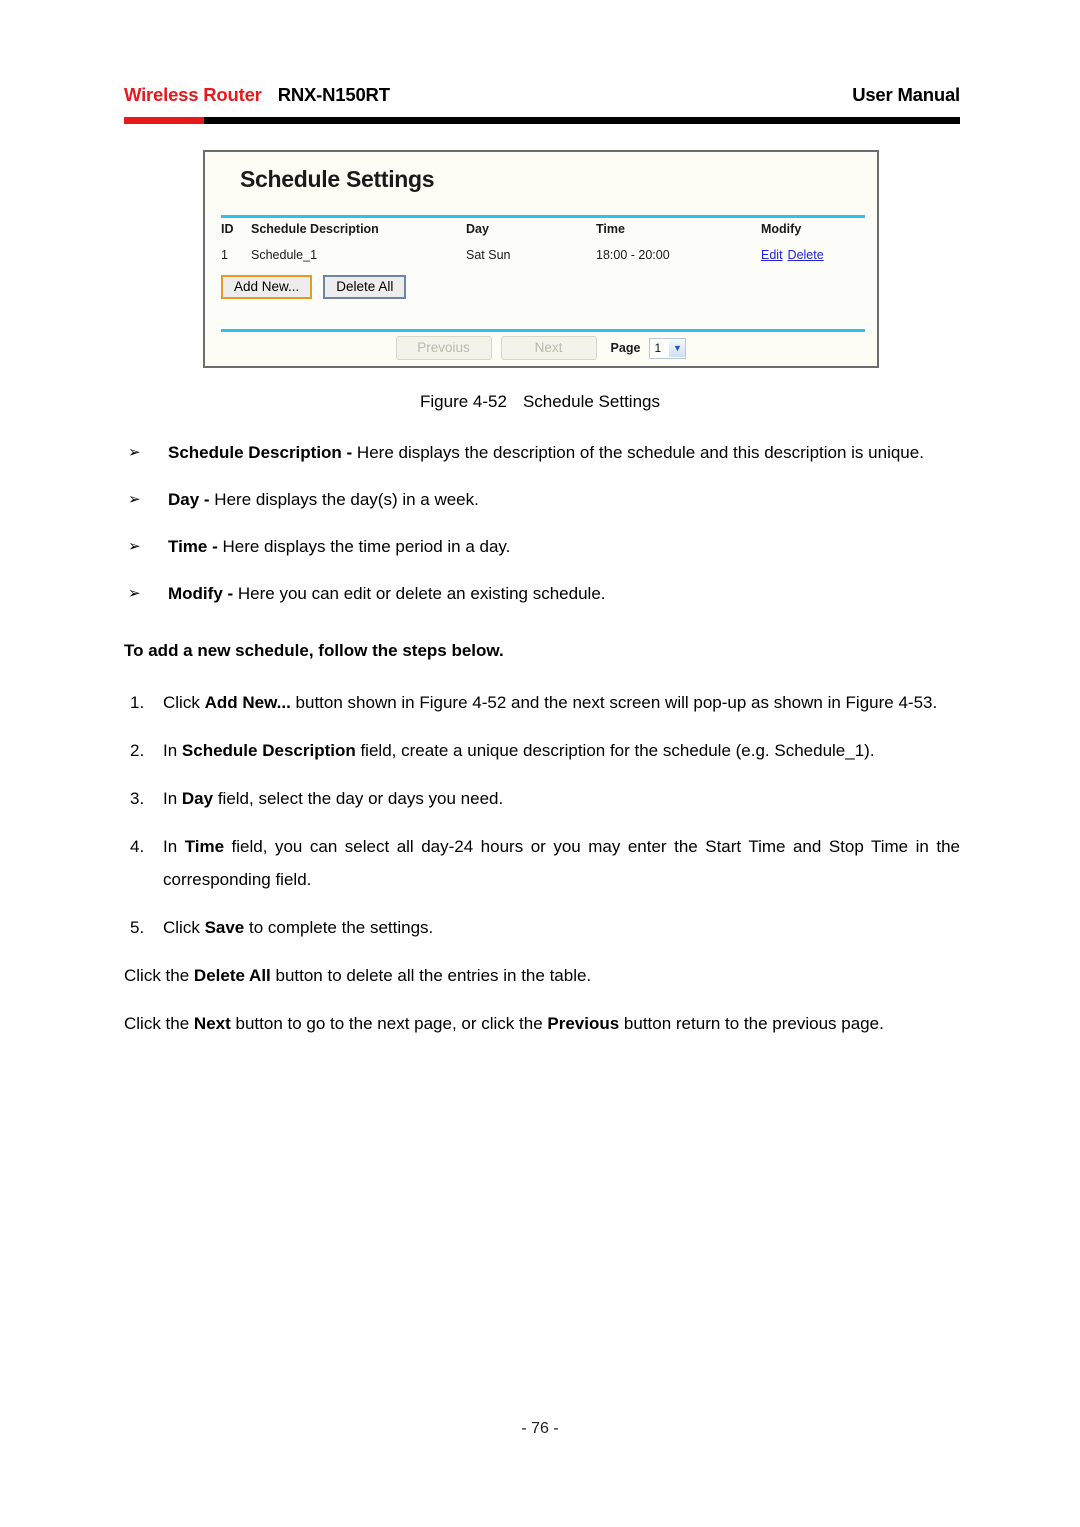 The image size is (1080, 1527). Describe the element at coordinates (333, 94) in the screenshot. I see `header-model: RNX-N150RT` at that location.